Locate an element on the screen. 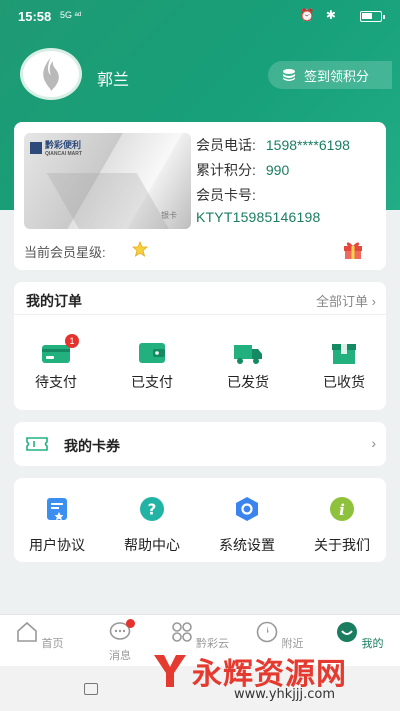  coupons-label: 我的卡券 is located at coordinates (92, 446).